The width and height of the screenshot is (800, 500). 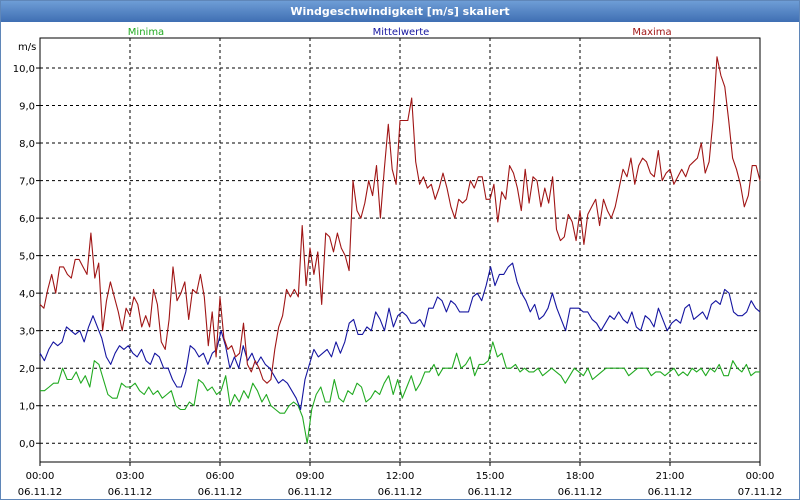 I want to click on legend-maxima: Maxima, so click(x=651, y=32).